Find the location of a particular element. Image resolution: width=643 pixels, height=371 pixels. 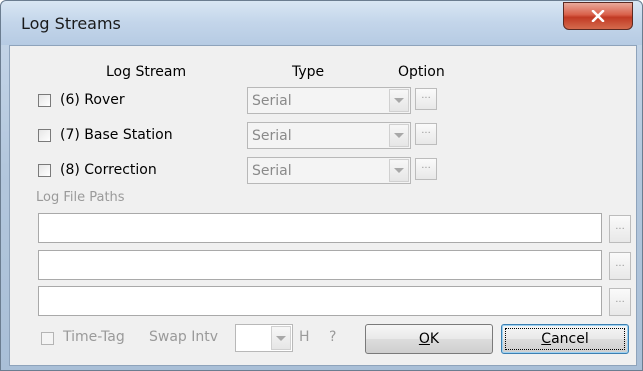

ok-button-label: OK is located at coordinates (429, 339).